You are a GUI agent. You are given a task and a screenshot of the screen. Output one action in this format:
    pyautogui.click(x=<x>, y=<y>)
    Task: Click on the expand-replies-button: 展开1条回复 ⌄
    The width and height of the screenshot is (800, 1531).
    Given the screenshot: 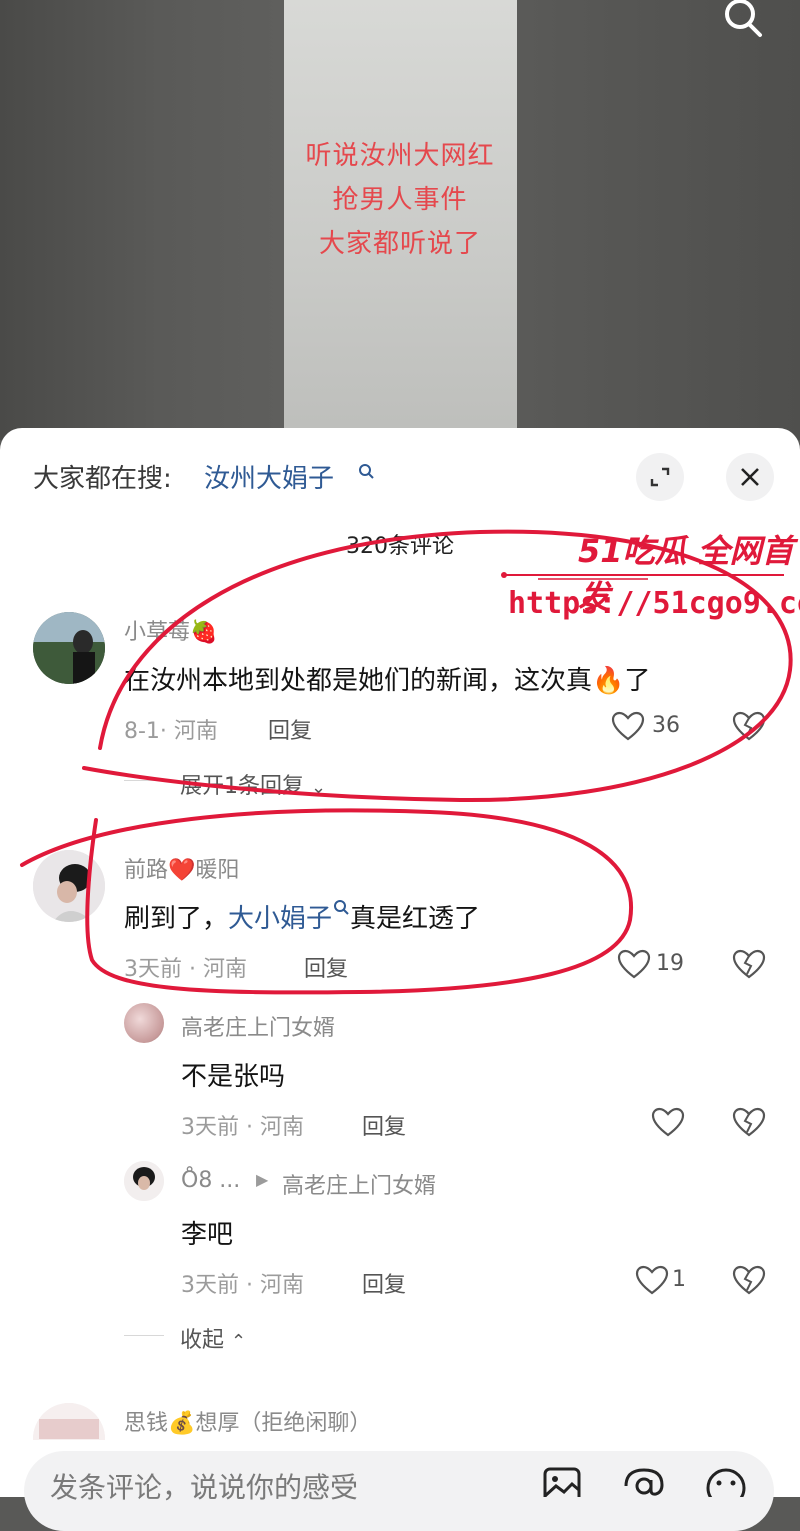 What is the action you would take?
    pyautogui.click(x=253, y=784)
    